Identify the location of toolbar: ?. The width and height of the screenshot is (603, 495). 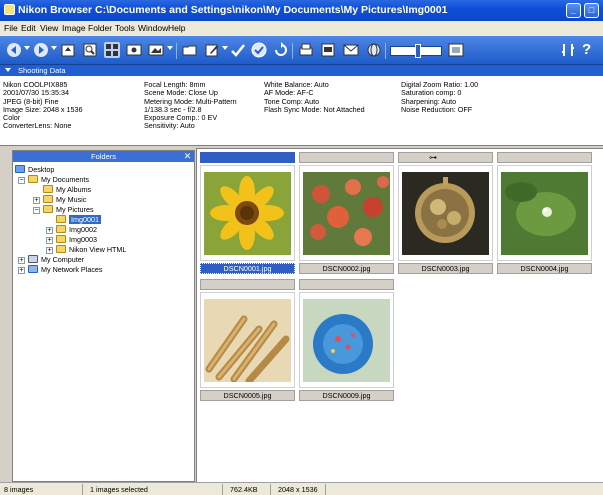
(301, 50).